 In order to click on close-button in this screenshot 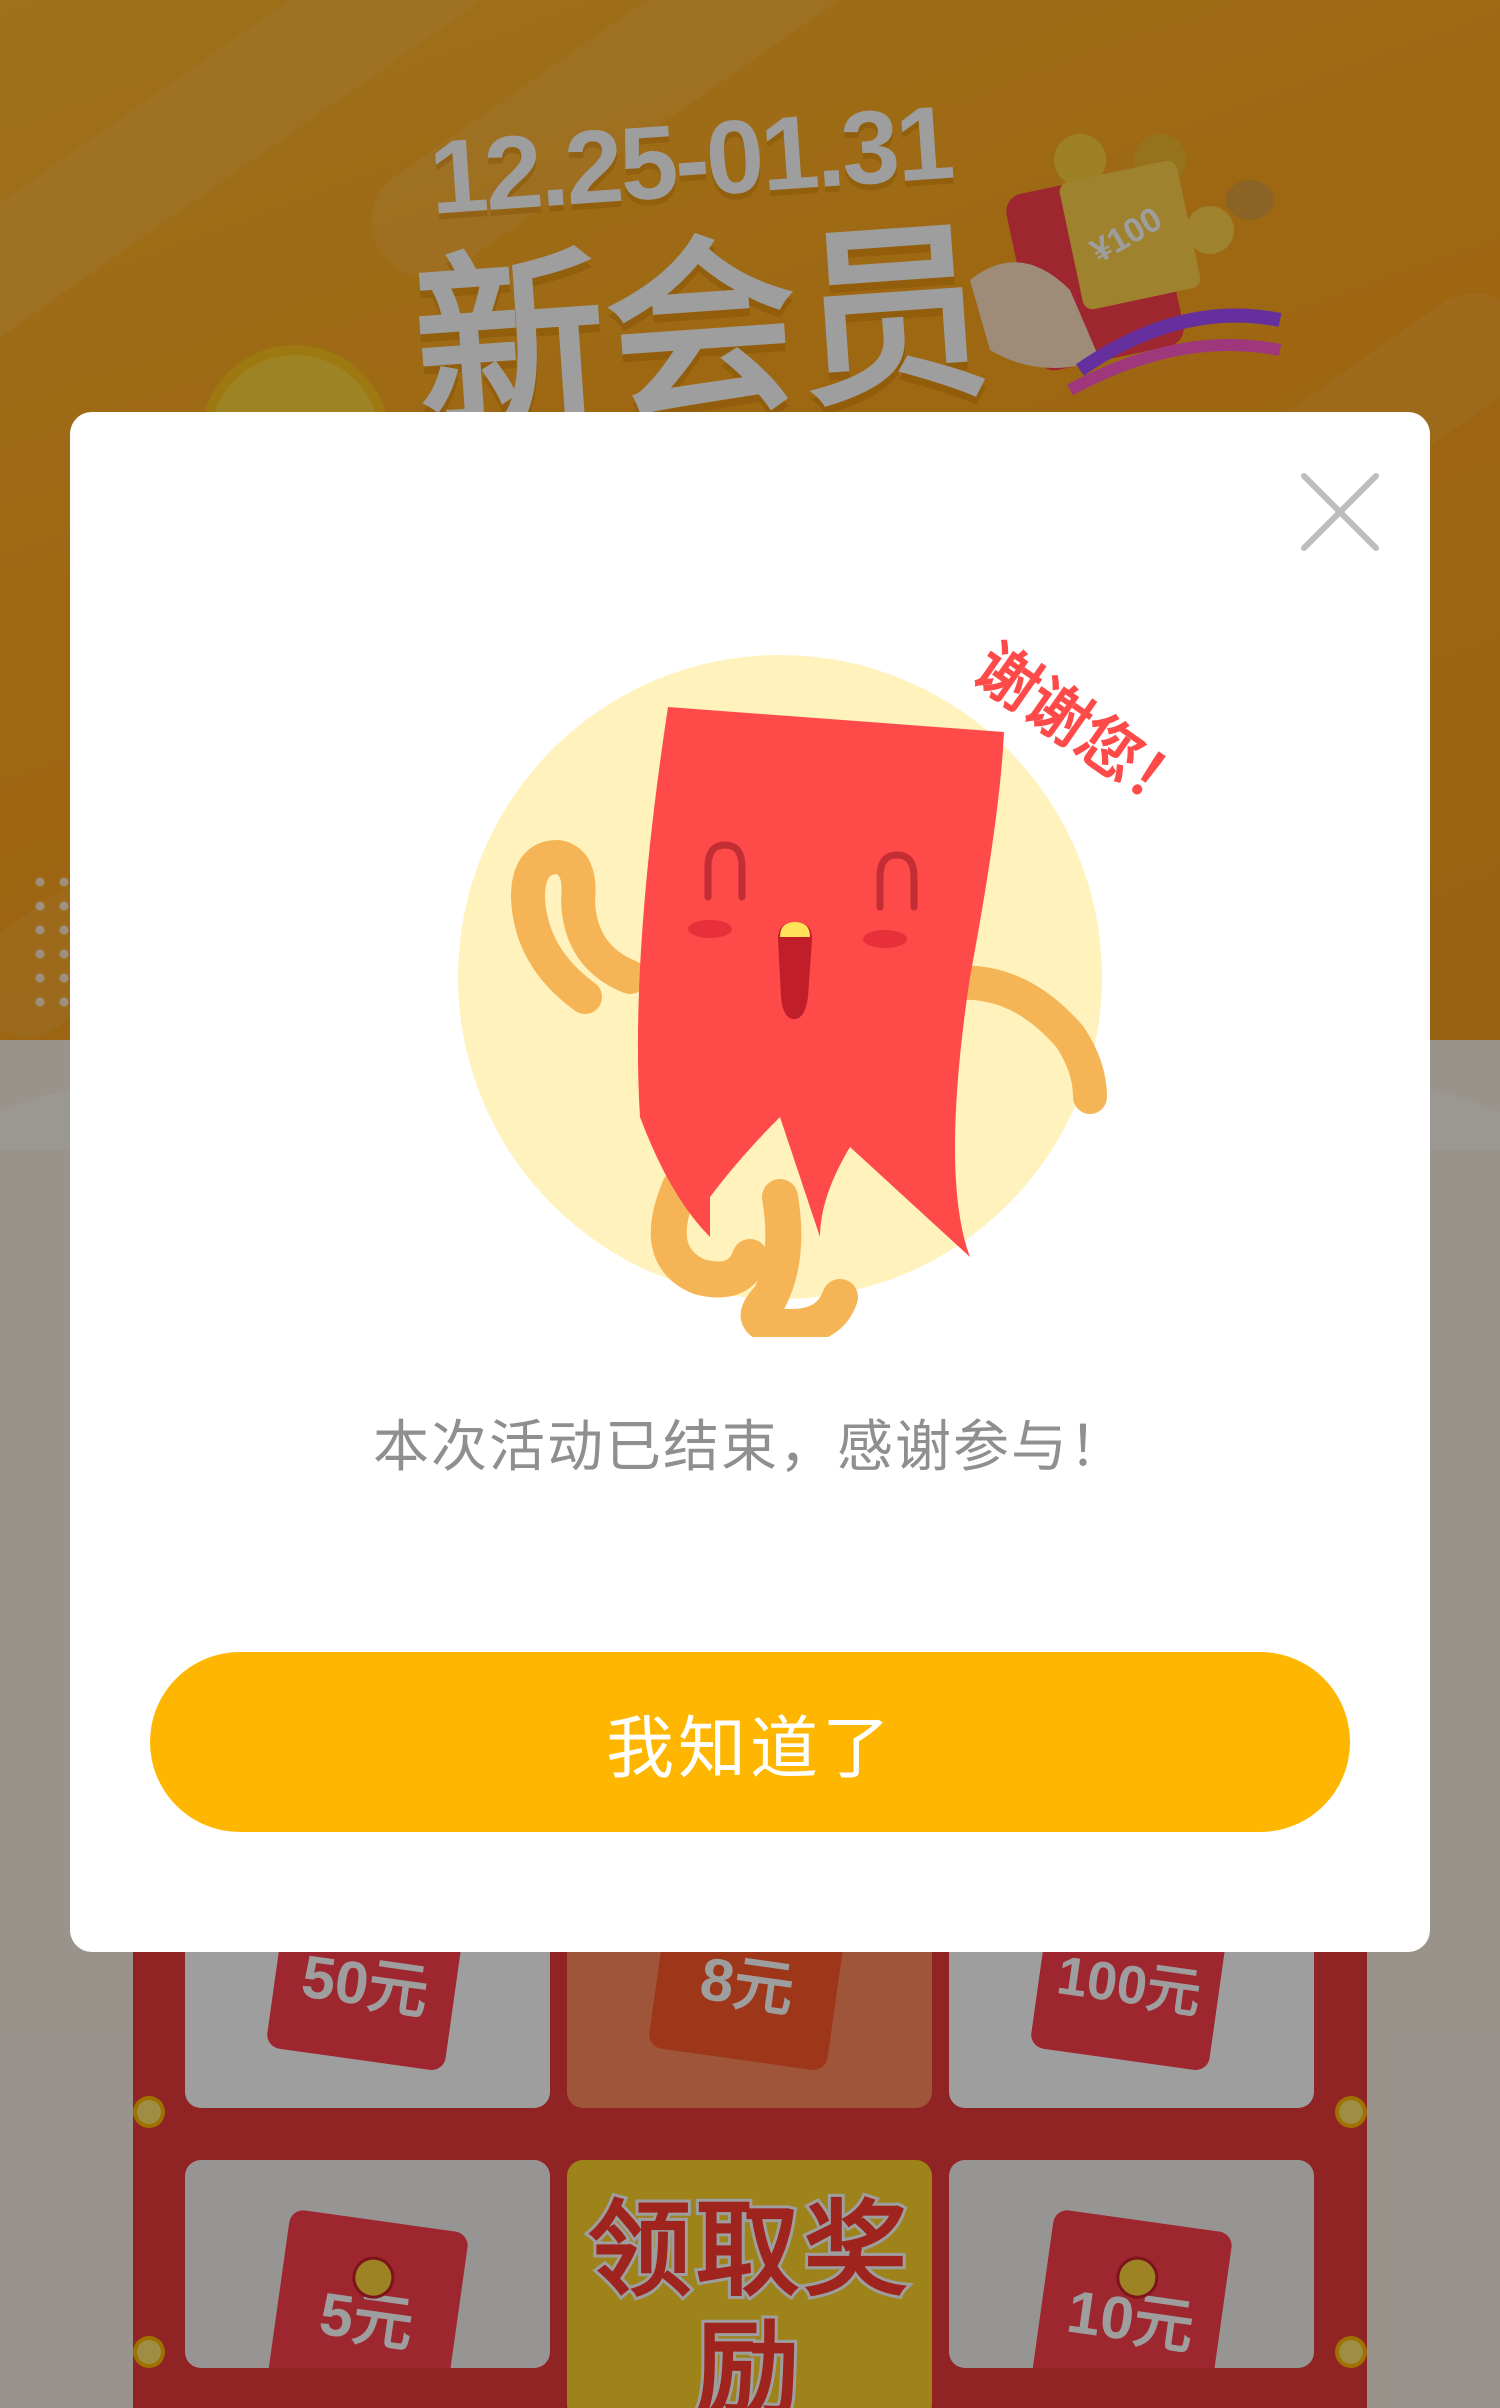, I will do `click(1340, 512)`.